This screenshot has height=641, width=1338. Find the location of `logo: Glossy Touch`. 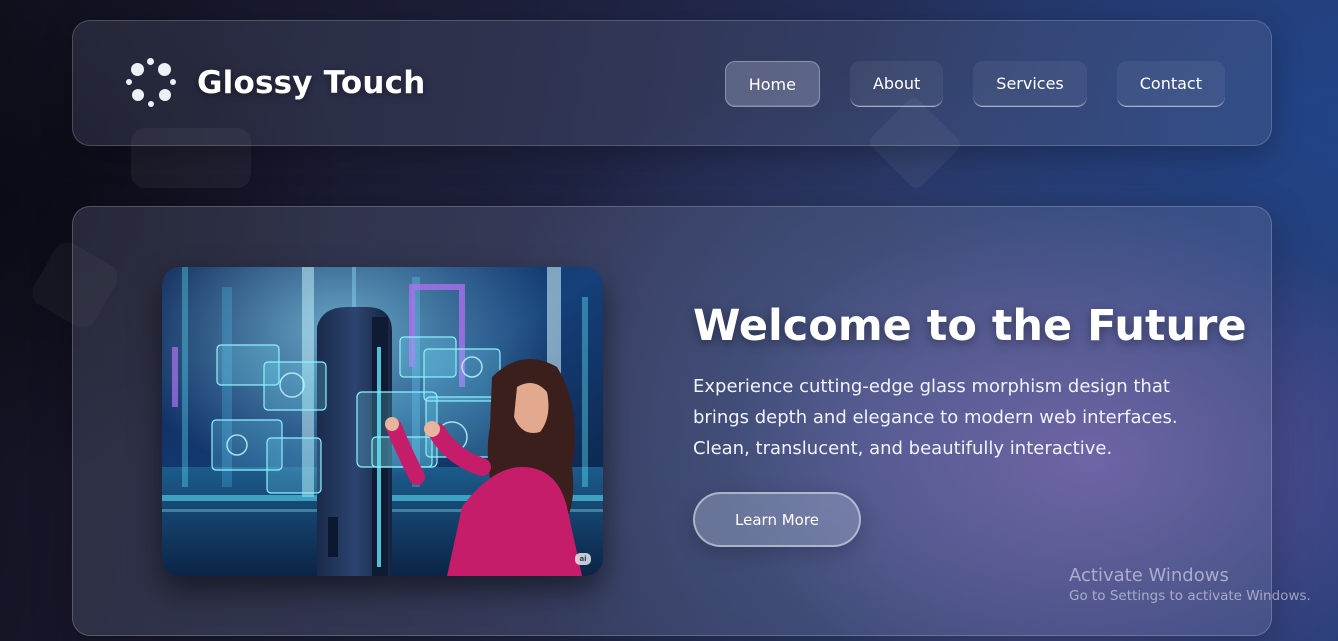

logo: Glossy Touch is located at coordinates (275, 83).